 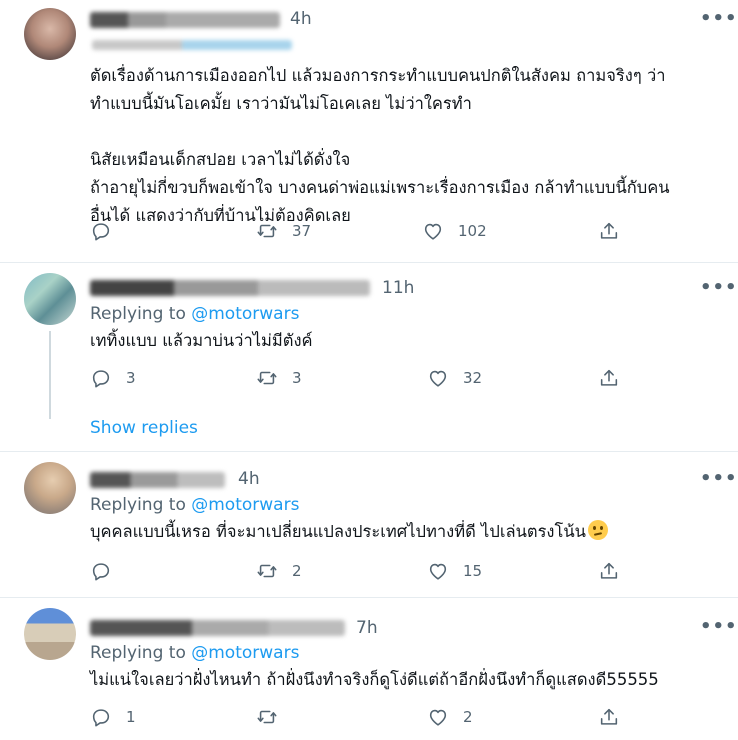 I want to click on retweet-count: 3, so click(x=297, y=378).